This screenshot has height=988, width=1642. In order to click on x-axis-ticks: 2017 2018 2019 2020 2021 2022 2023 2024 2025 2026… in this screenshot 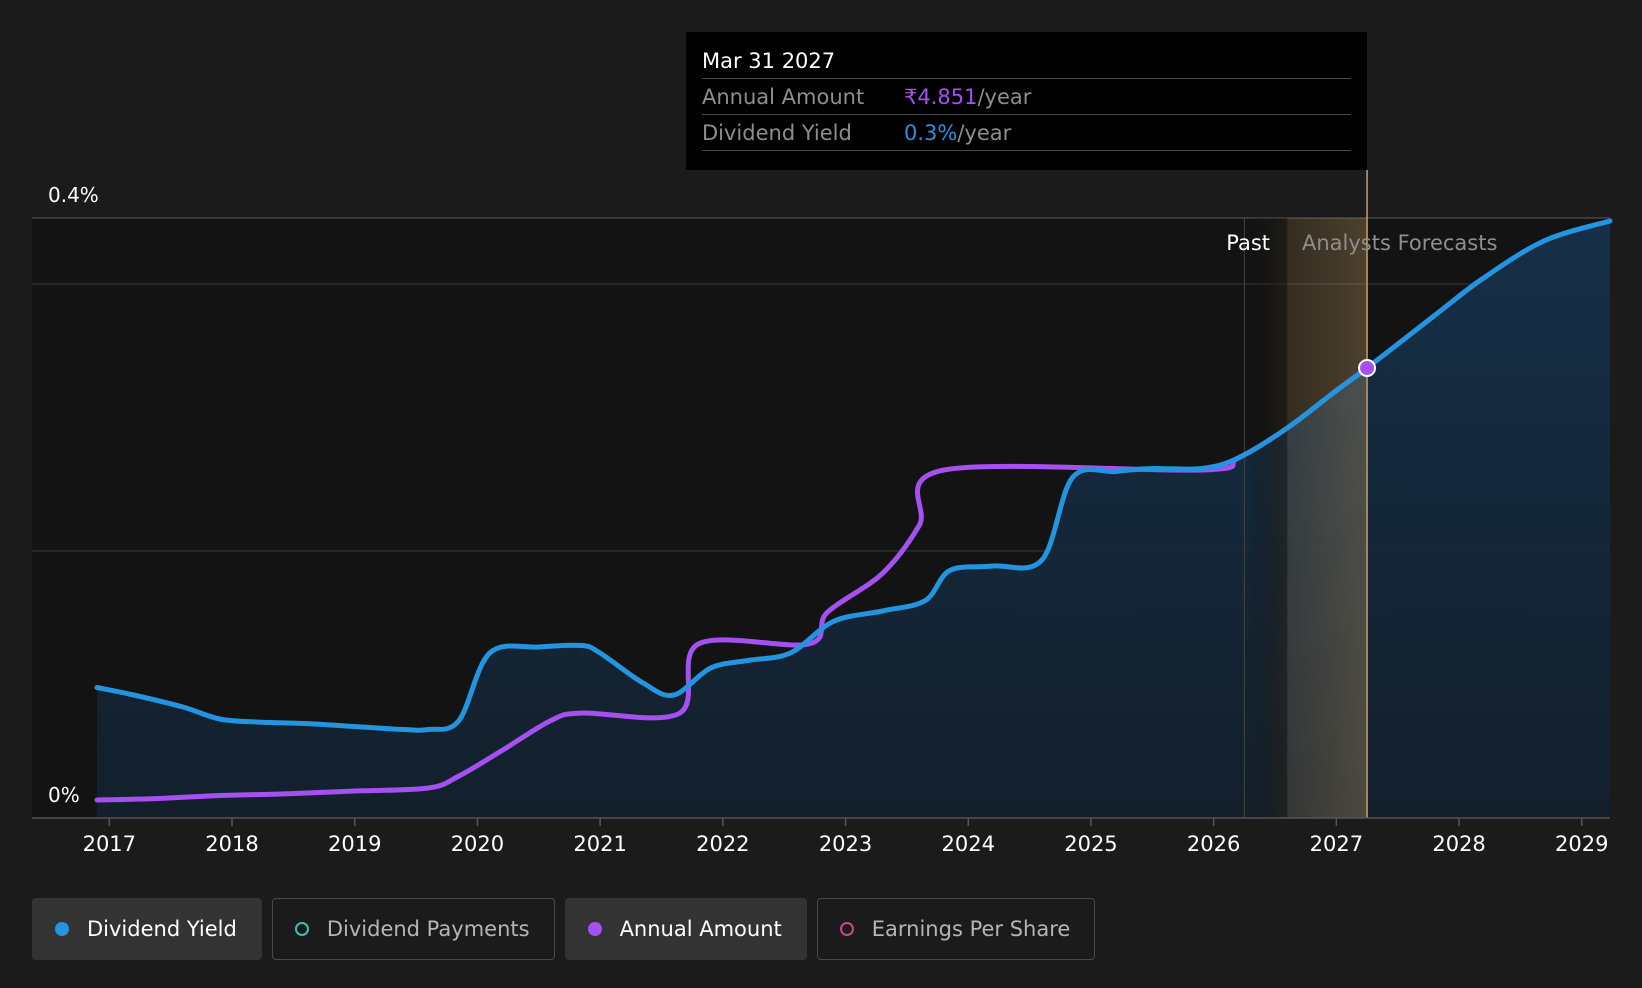, I will do `click(846, 837)`.